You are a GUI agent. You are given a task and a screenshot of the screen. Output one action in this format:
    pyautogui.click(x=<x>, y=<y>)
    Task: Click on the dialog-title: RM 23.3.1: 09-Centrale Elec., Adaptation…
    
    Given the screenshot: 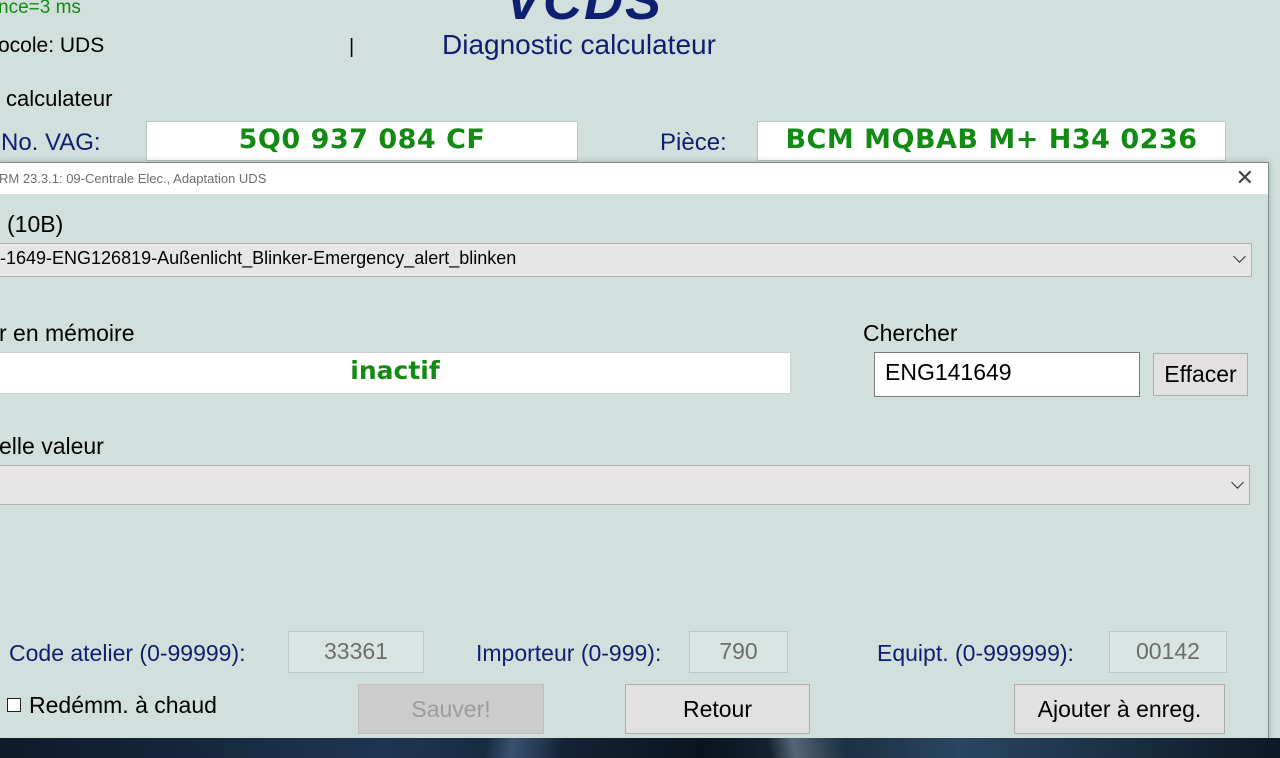 What is the action you would take?
    pyautogui.click(x=133, y=178)
    